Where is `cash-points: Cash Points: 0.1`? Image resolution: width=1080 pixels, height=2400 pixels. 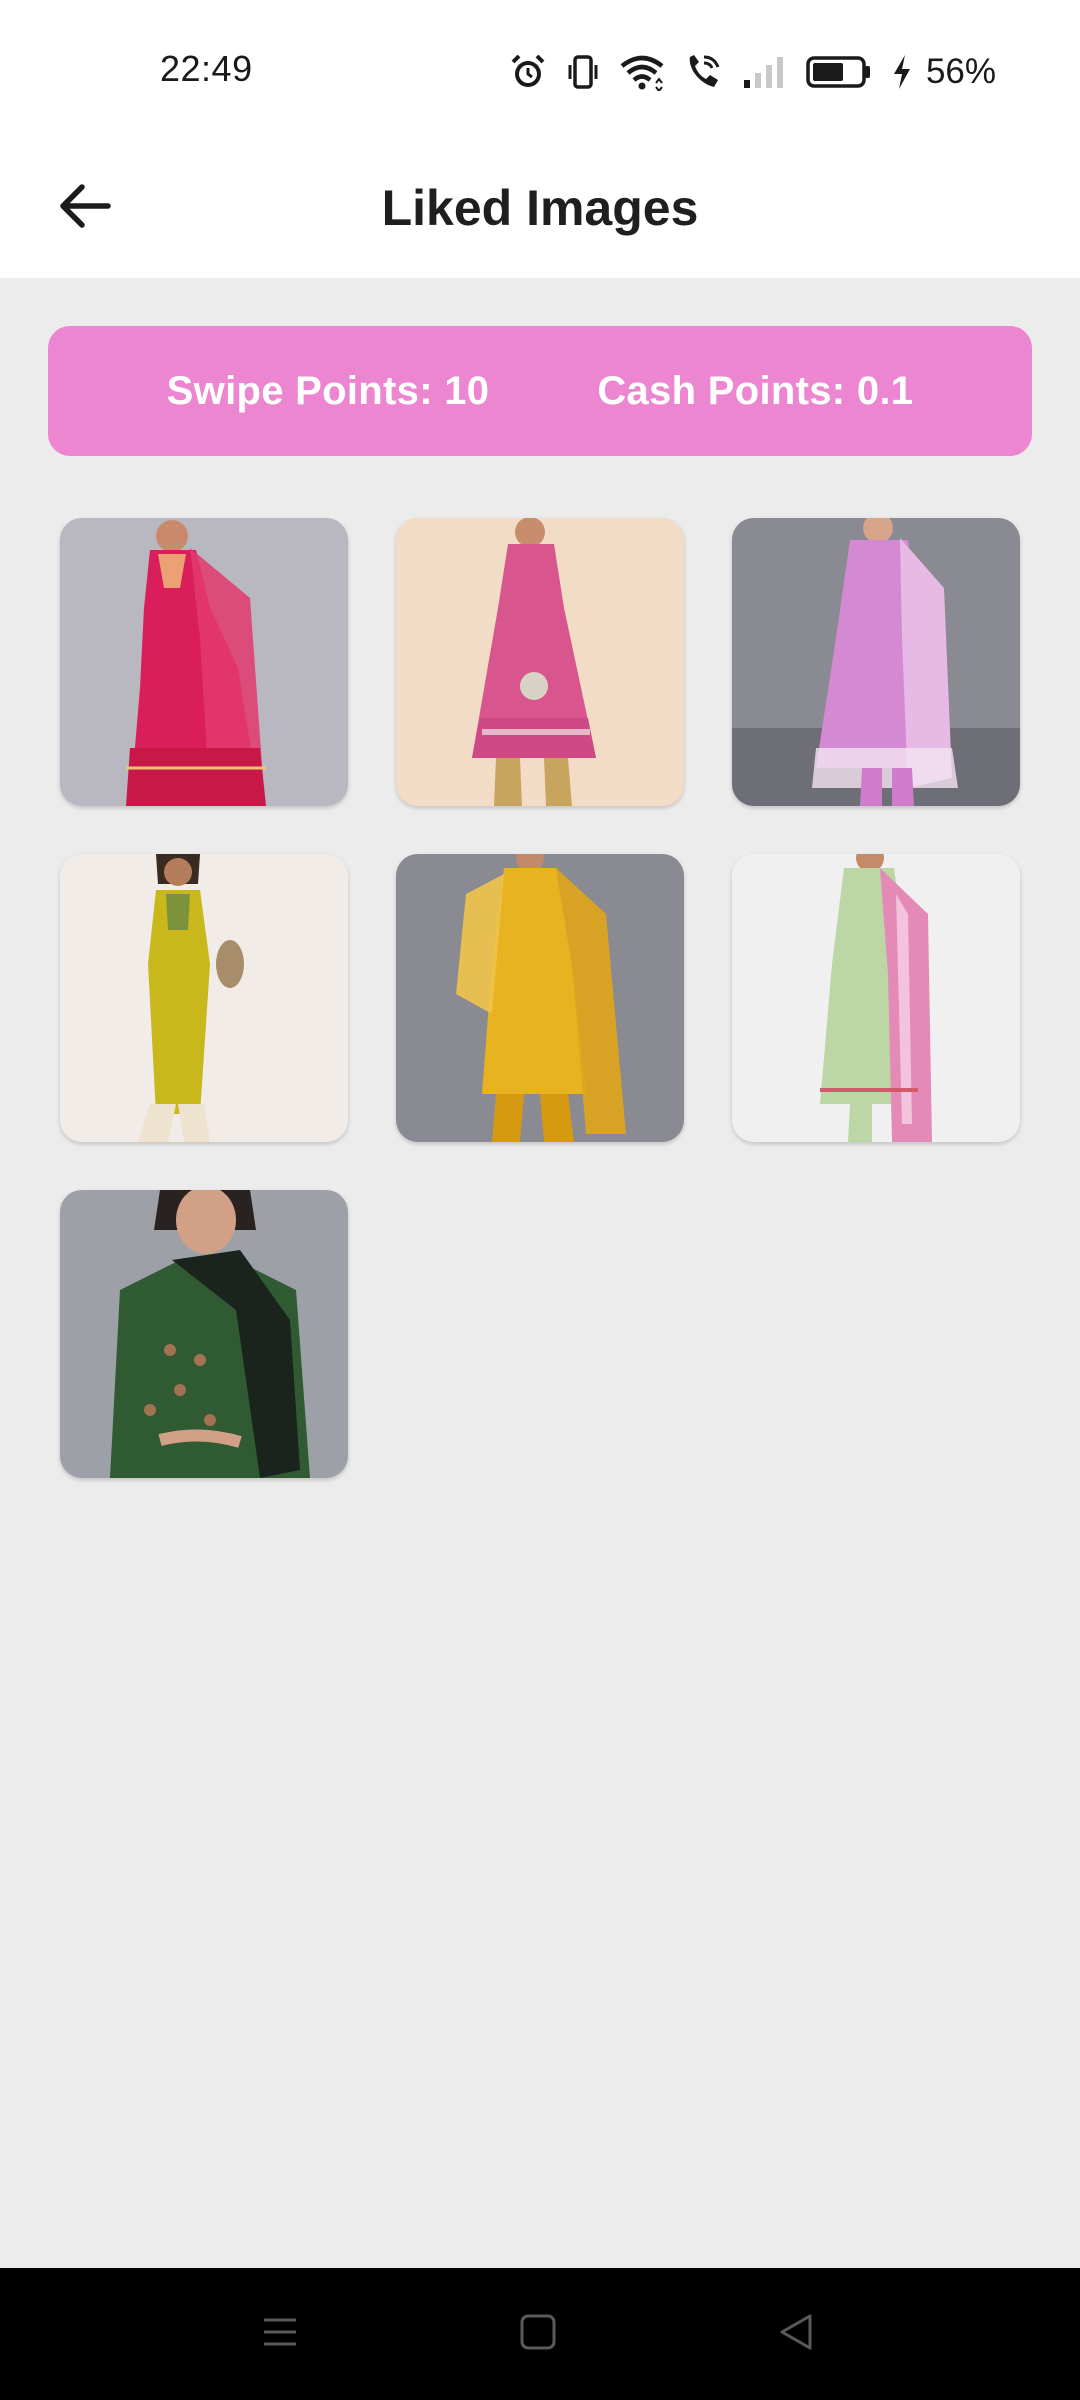 cash-points: Cash Points: 0.1 is located at coordinates (755, 390).